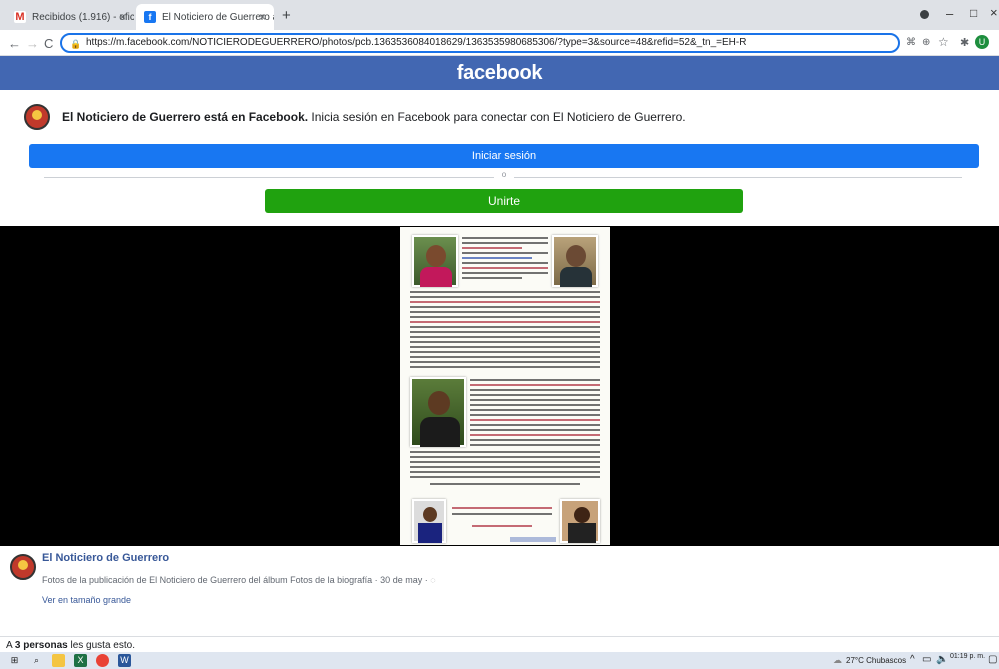 The image size is (999, 669). What do you see at coordinates (949, 13) in the screenshot?
I see `minimize-button: –` at bounding box center [949, 13].